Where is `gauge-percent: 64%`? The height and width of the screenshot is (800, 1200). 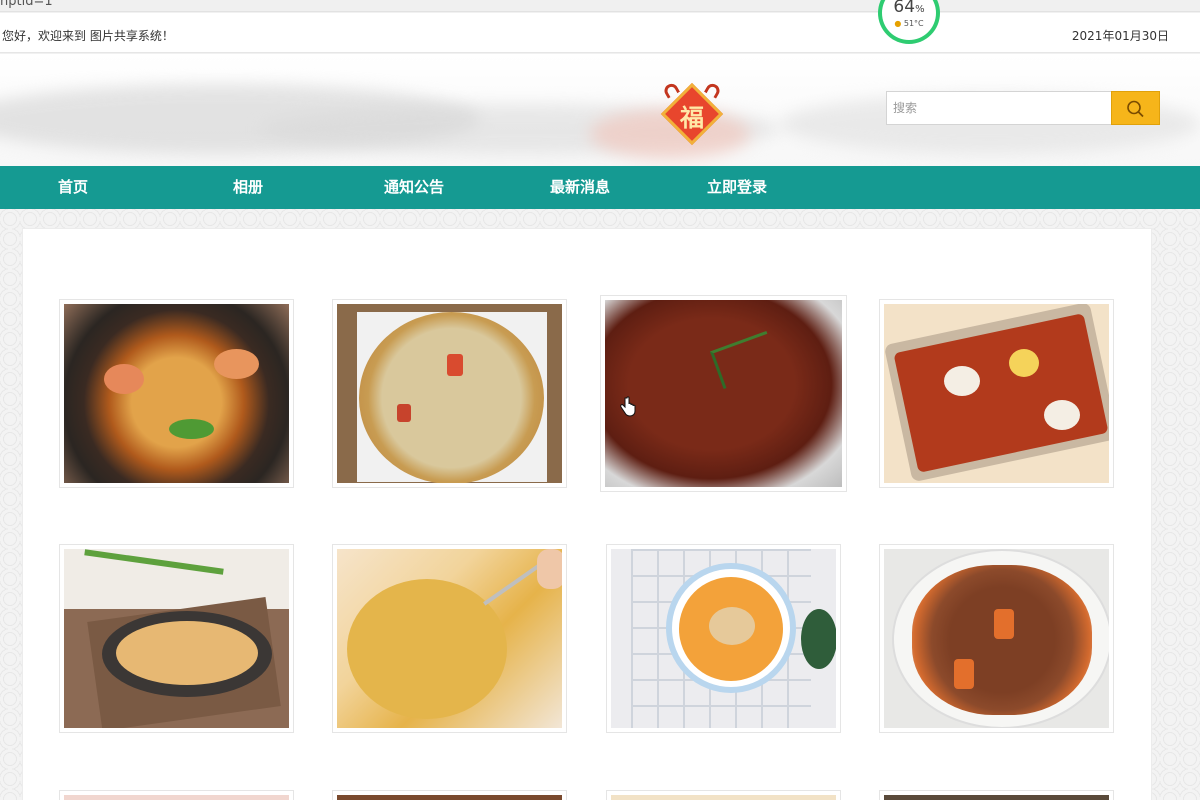
gauge-percent: 64% is located at coordinates (909, 8).